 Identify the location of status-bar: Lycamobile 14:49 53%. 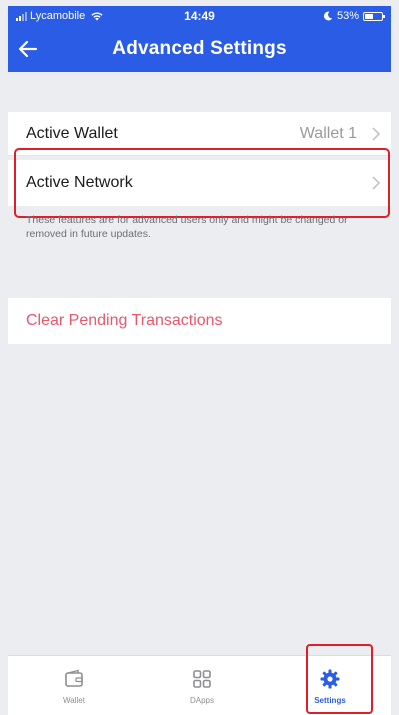
(199, 16).